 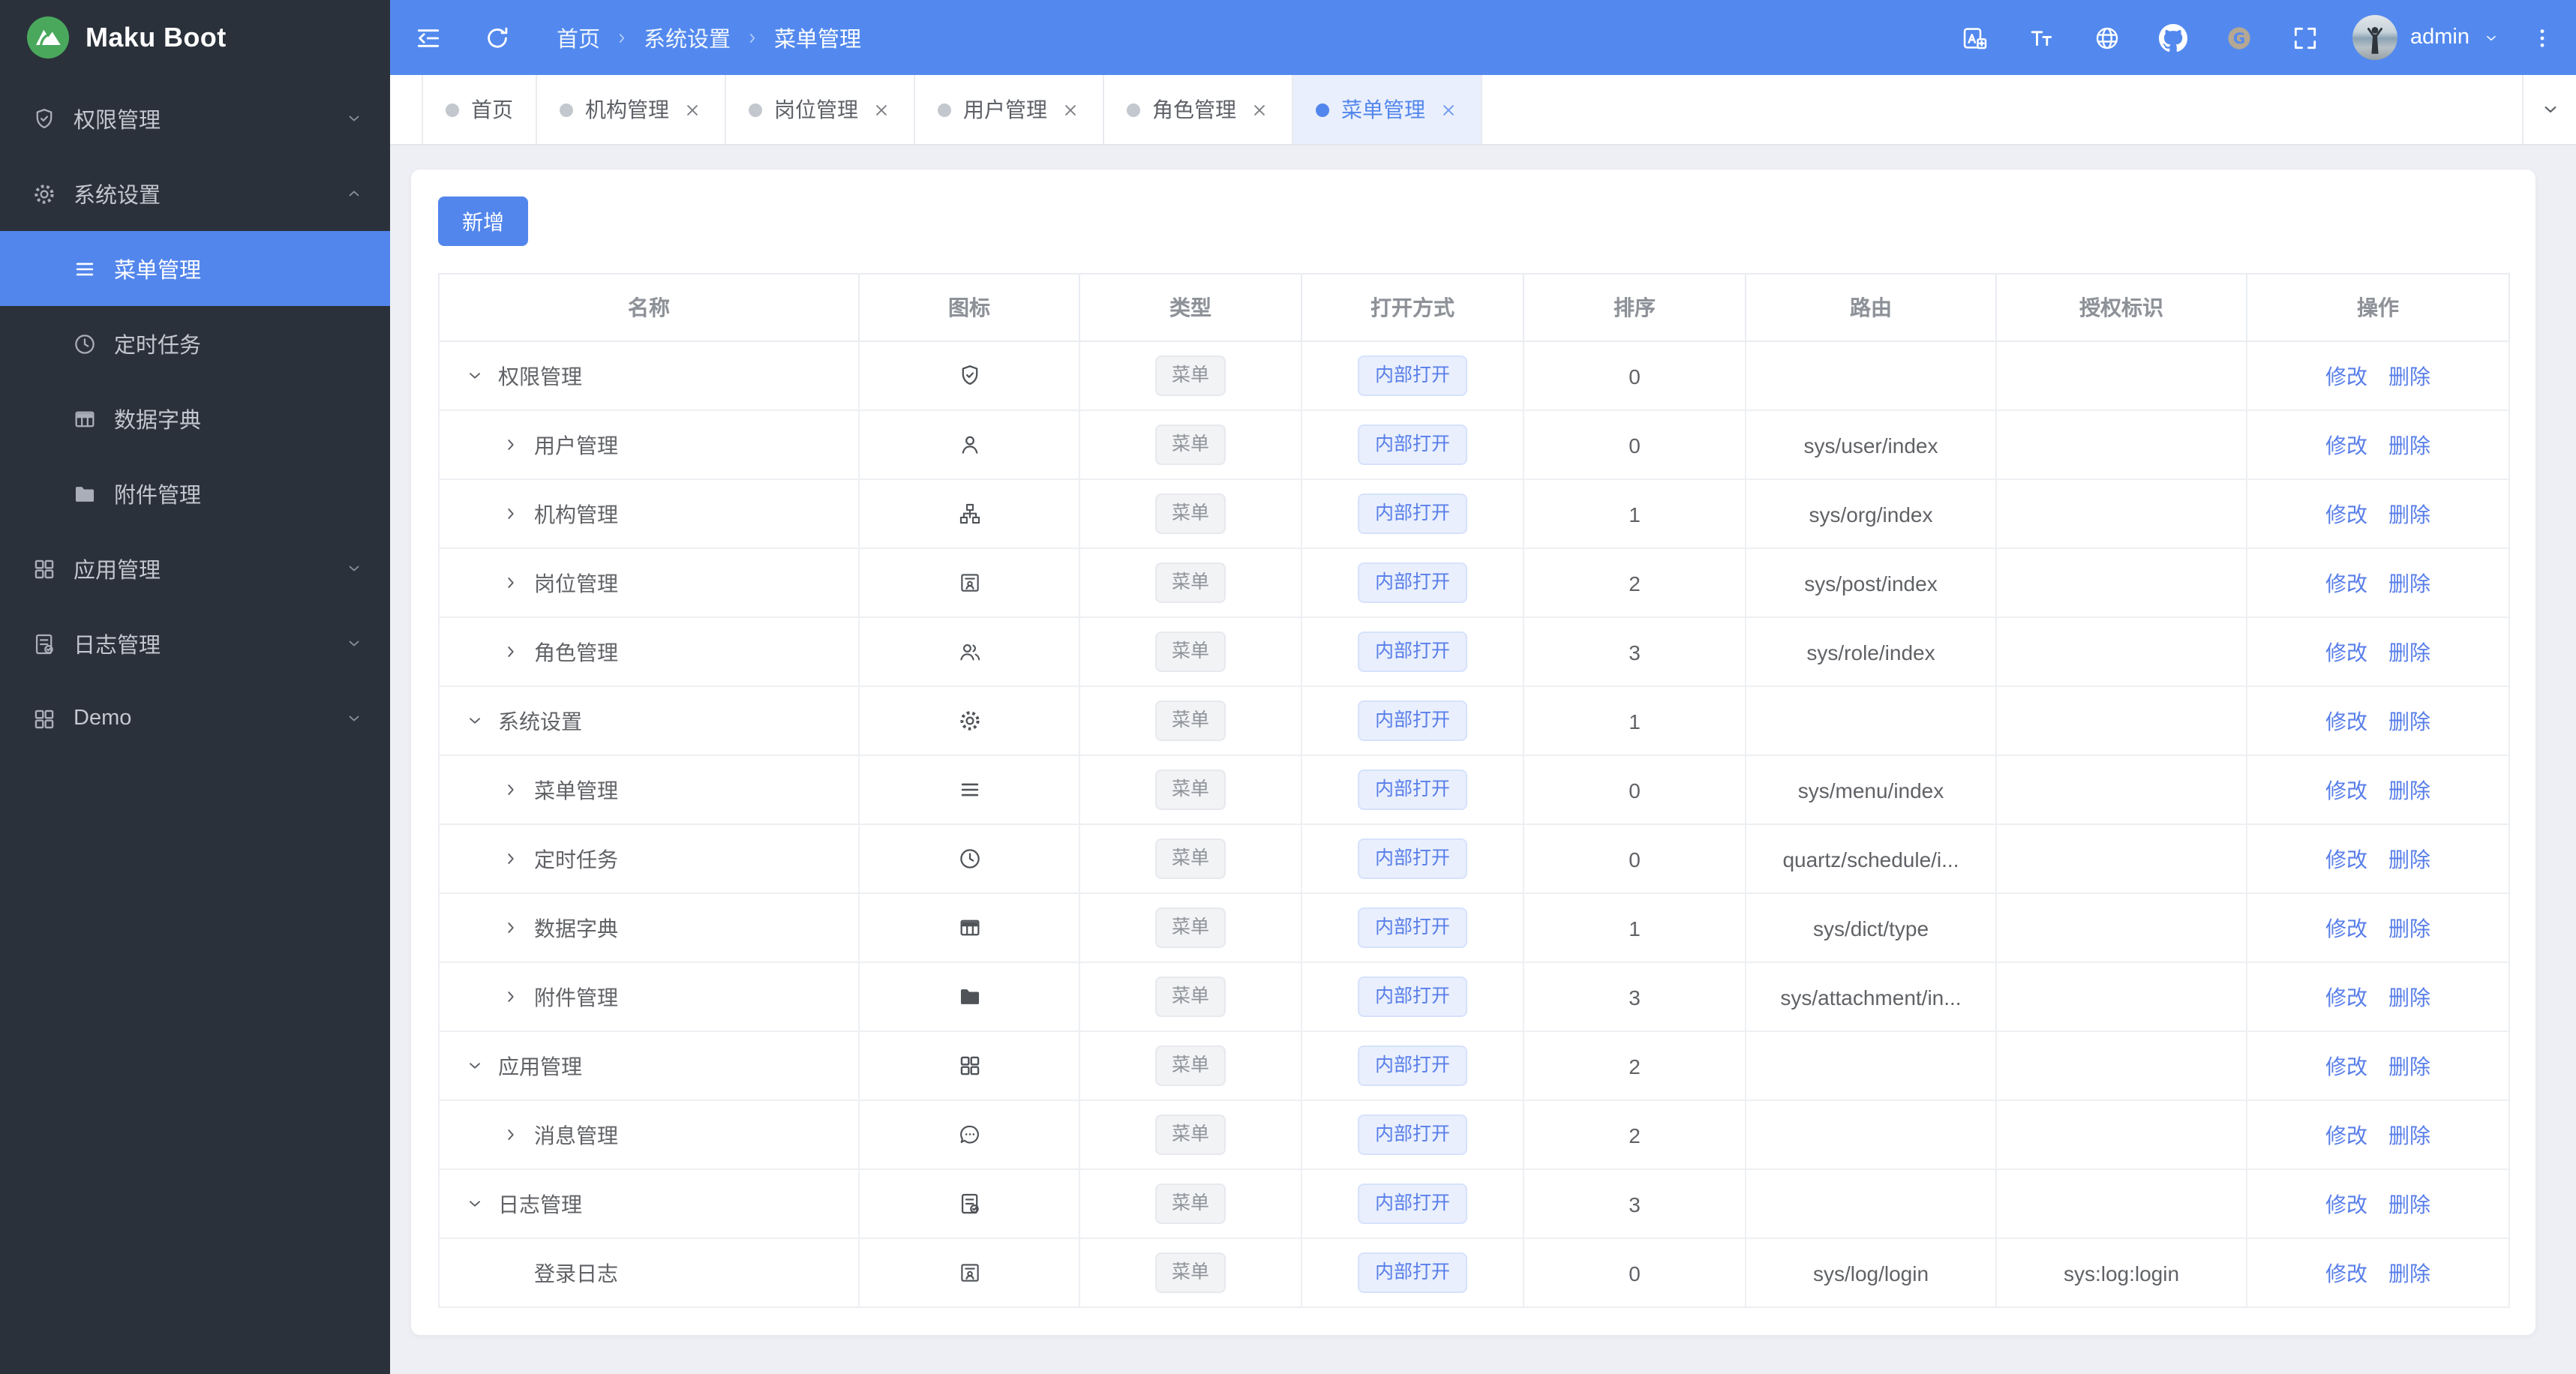 What do you see at coordinates (195, 418) in the screenshot?
I see `sidebar-item-data-dictionary: 数据字典` at bounding box center [195, 418].